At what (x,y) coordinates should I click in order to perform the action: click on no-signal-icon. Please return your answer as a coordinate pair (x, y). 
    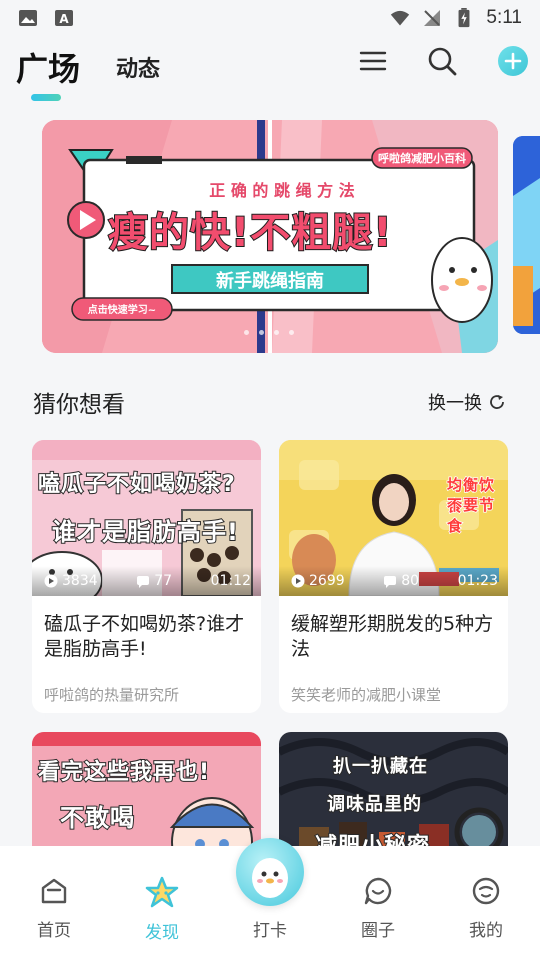
    Looking at the image, I should click on (432, 18).